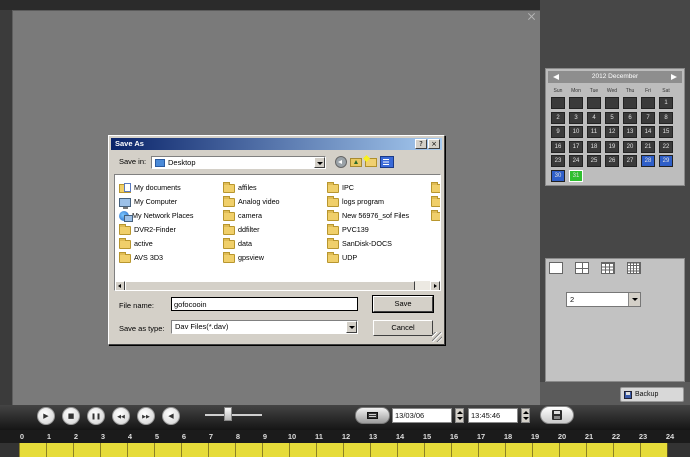 The height and width of the screenshot is (457, 690). I want to click on file-item: affiles, so click(275, 188).